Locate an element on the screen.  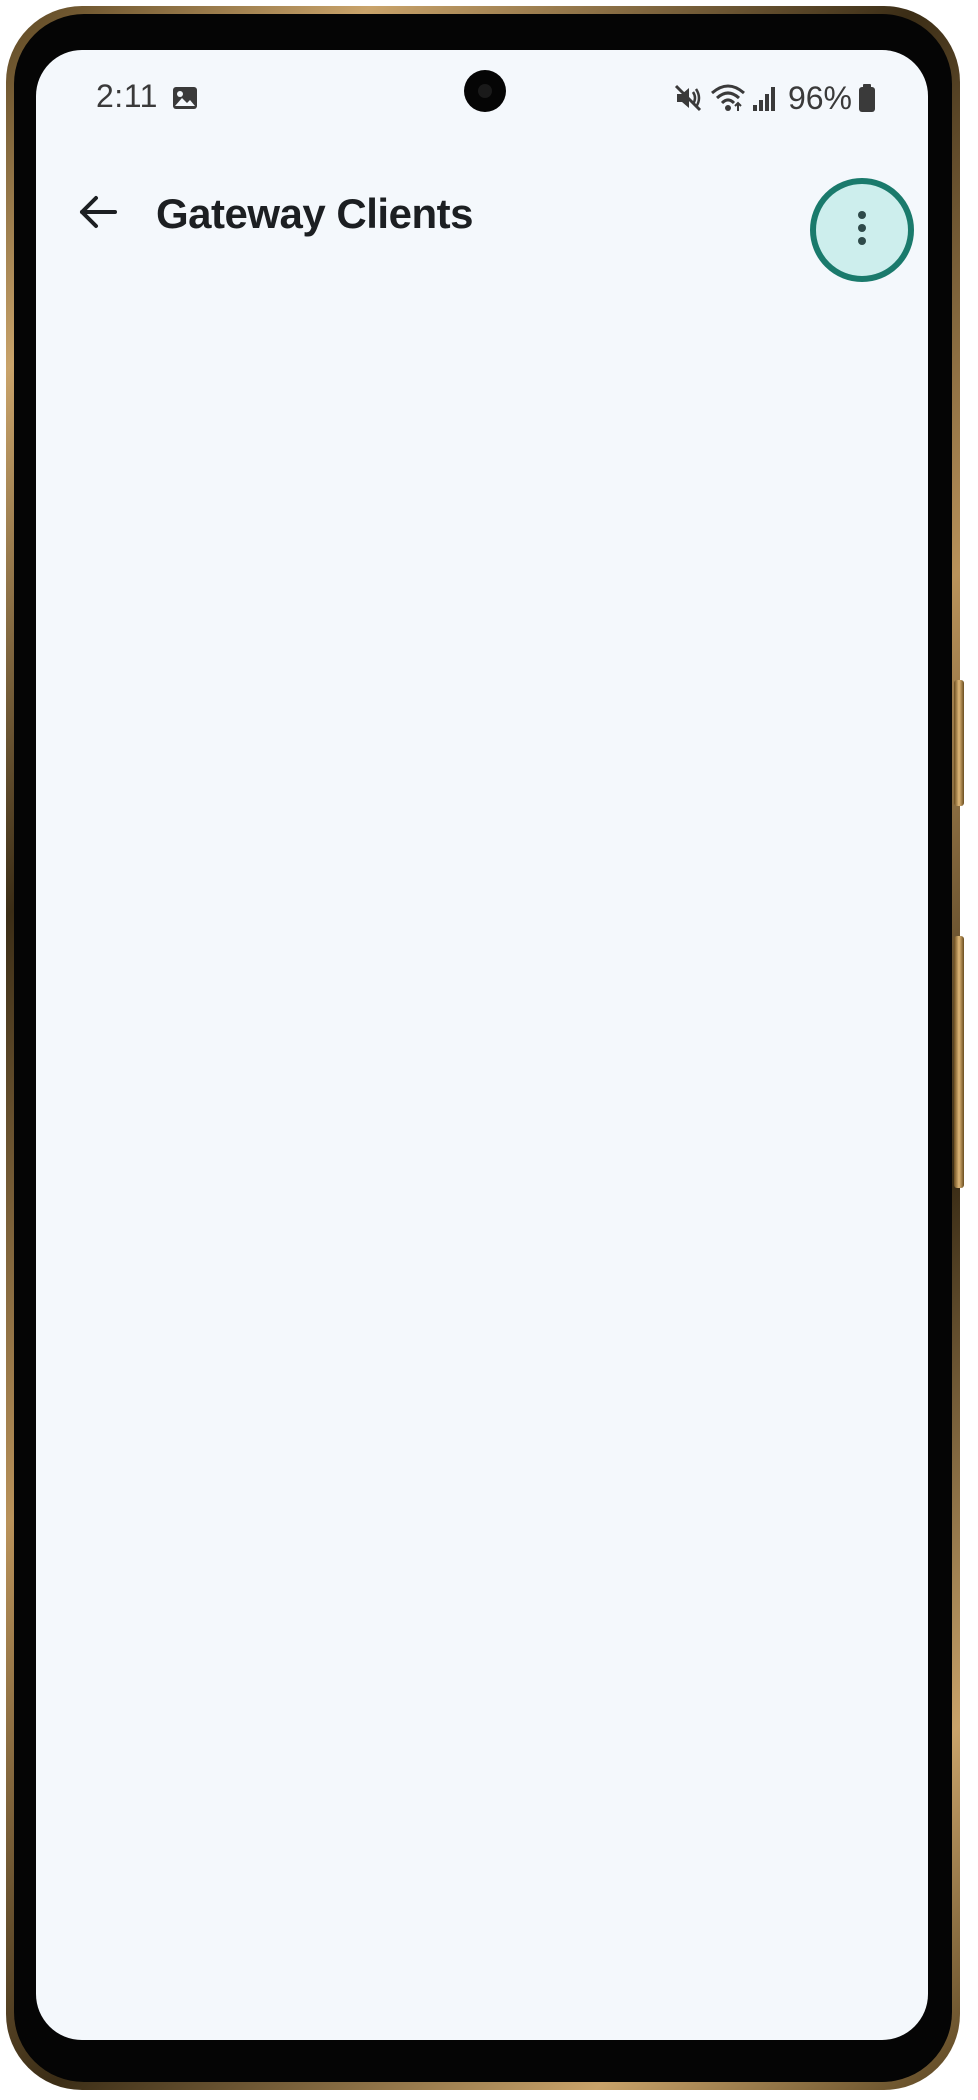
signal-icon is located at coordinates (765, 98).